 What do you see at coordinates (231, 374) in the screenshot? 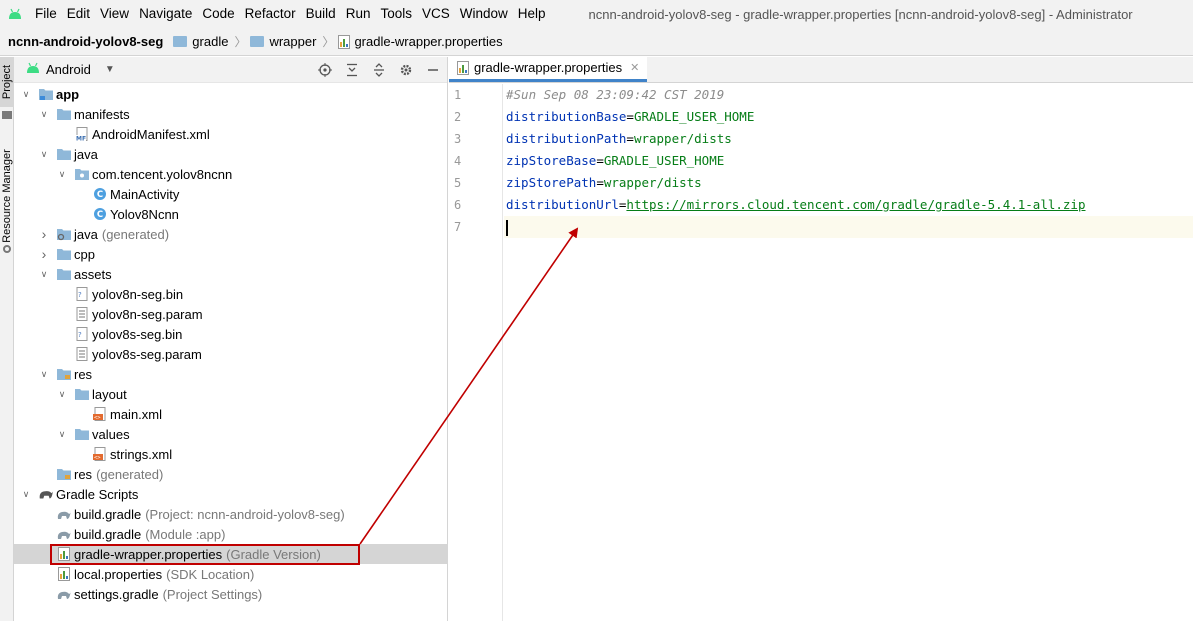
I see `tree-item: ∨ res` at bounding box center [231, 374].